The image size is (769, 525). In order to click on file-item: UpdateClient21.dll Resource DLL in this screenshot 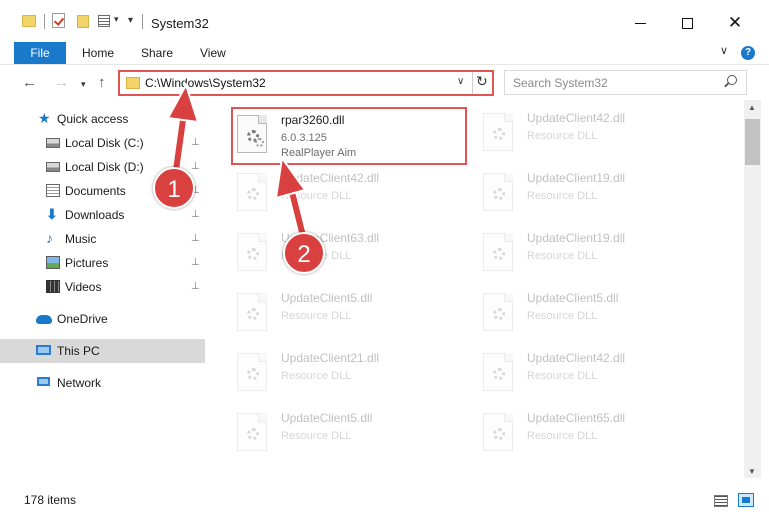, I will do `click(348, 373)`.